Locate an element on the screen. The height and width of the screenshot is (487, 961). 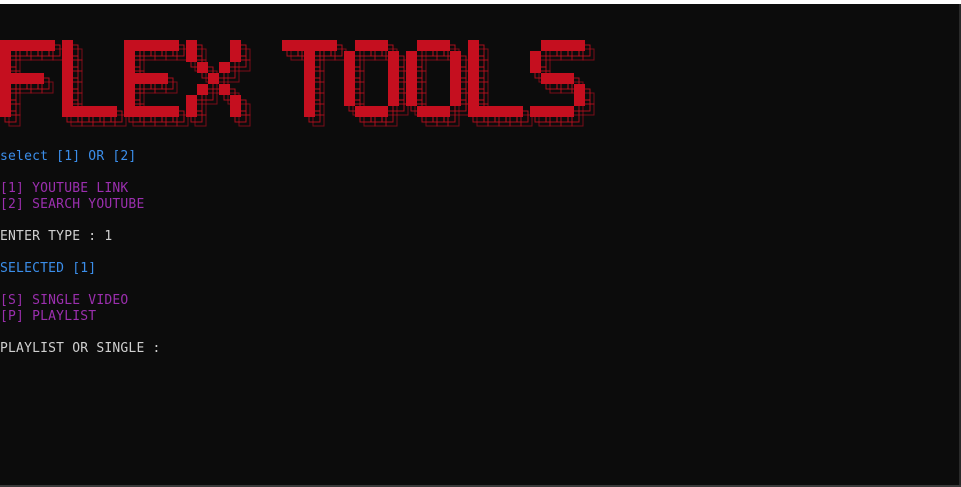
option-youtube-link: [1] YOUTUBE LINK is located at coordinates (64, 188).